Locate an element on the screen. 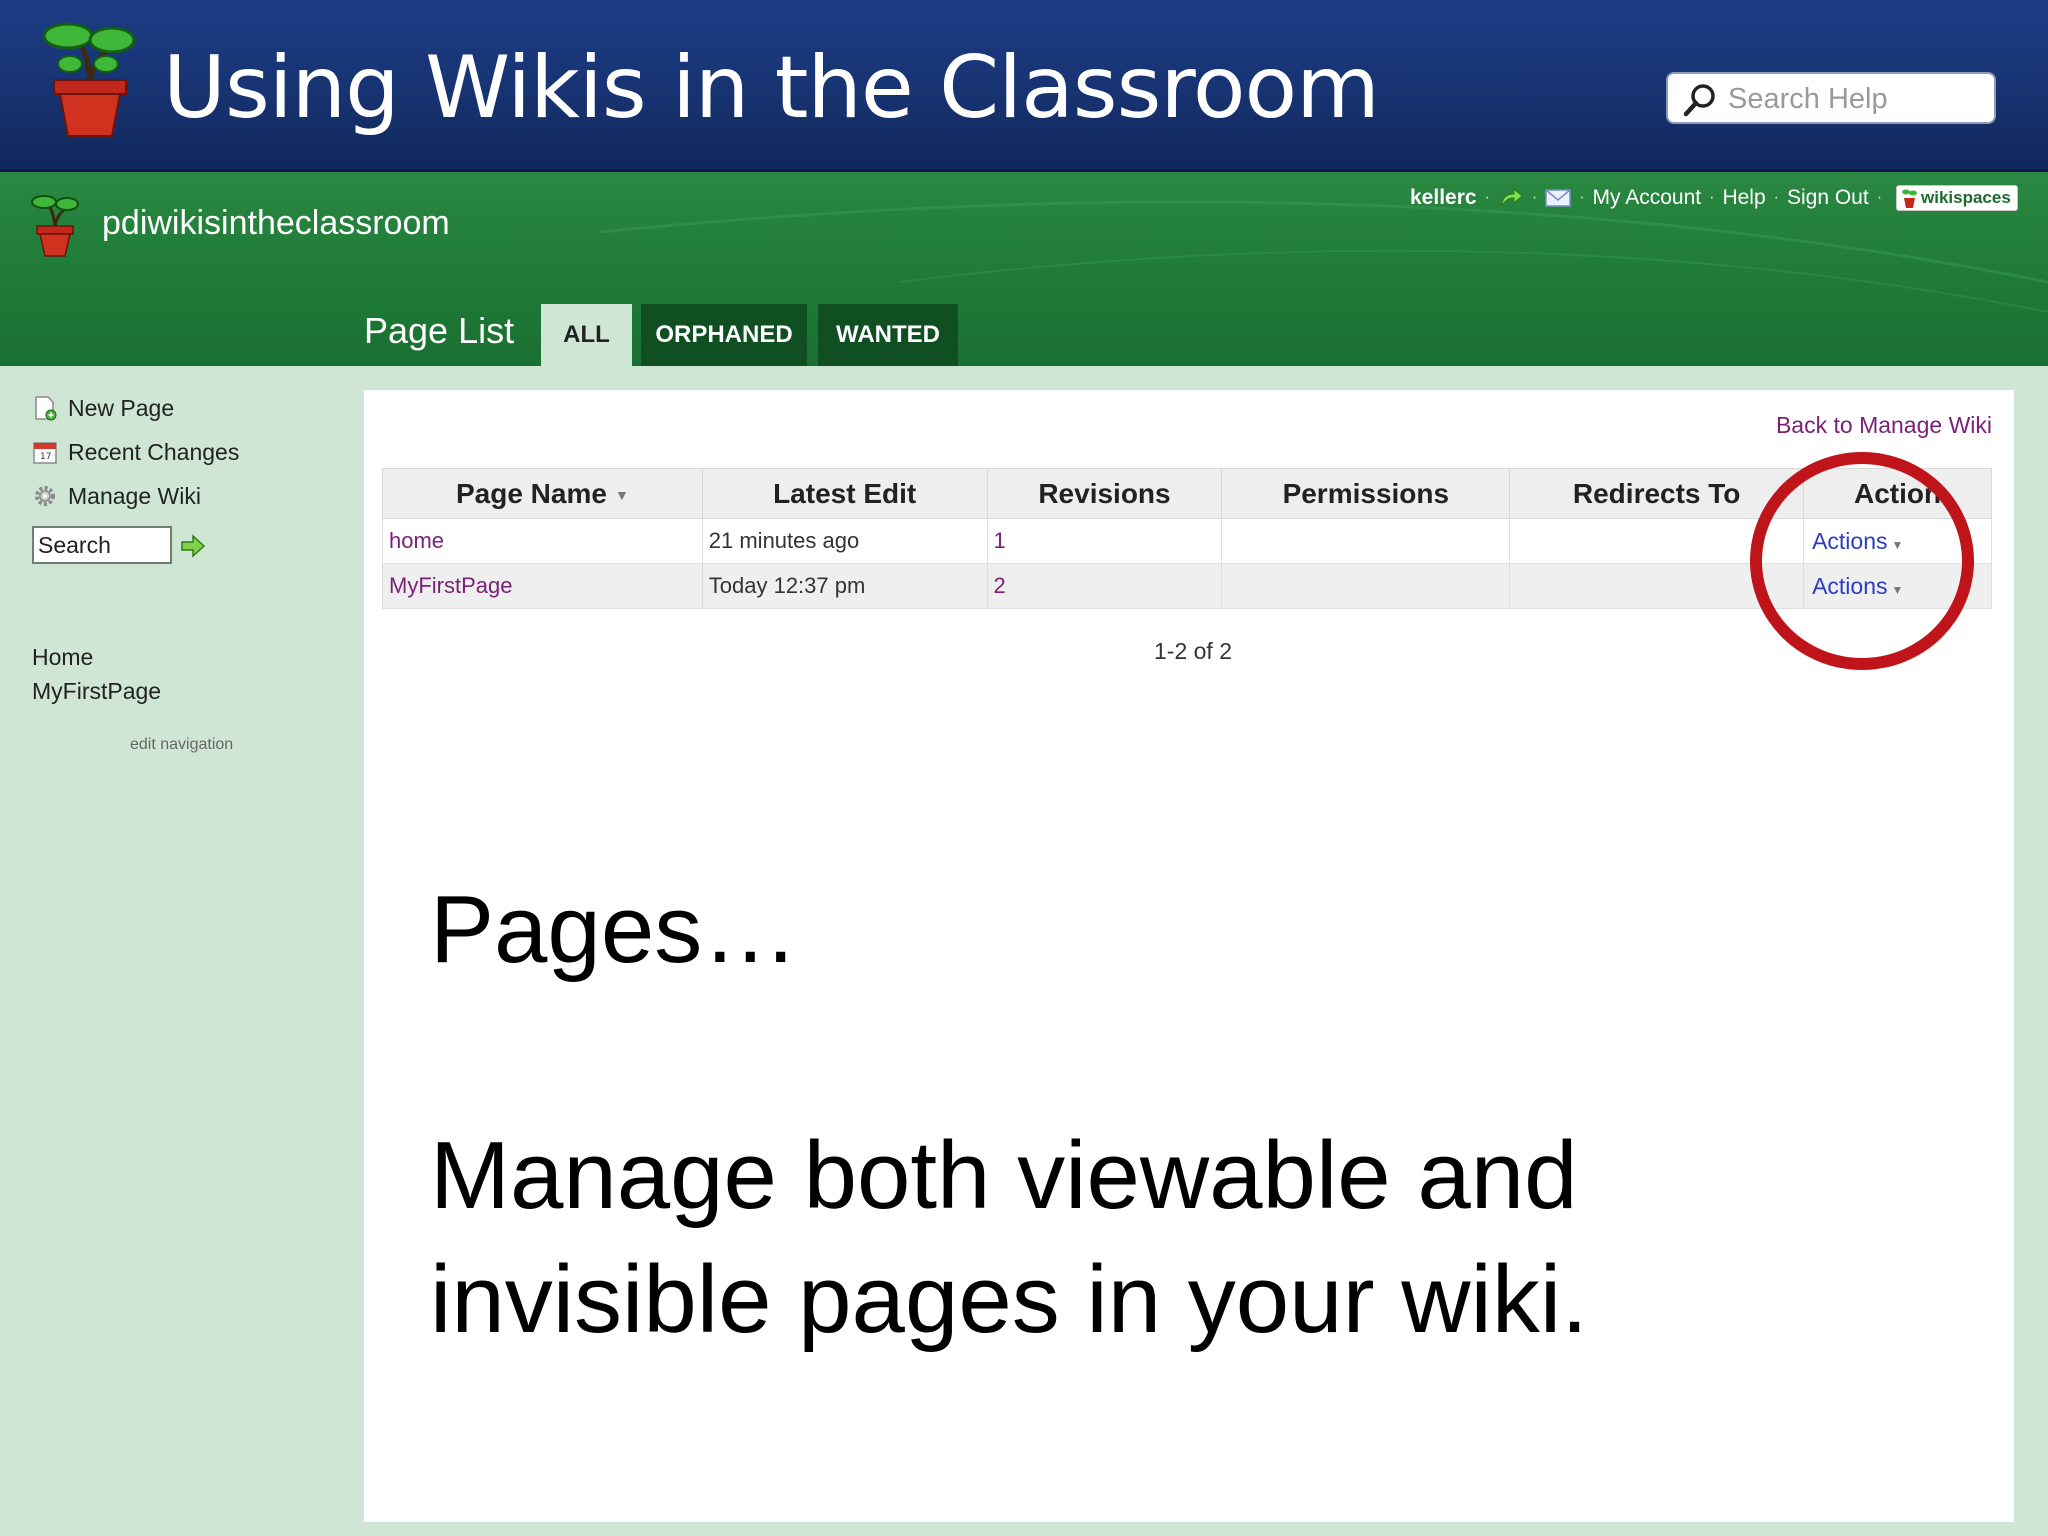  pagination-info: 1-2 of 2 is located at coordinates (1193, 651).